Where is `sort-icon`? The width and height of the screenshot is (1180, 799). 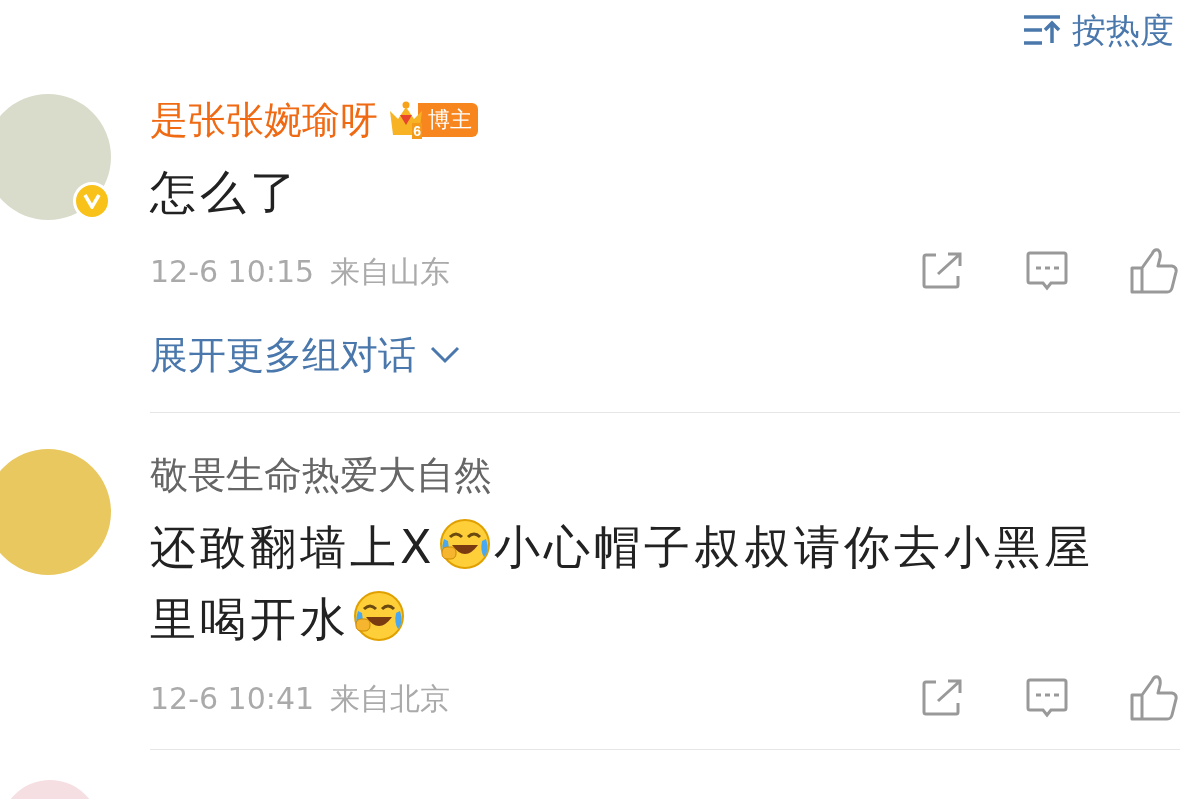
sort-icon is located at coordinates (1042, 30).